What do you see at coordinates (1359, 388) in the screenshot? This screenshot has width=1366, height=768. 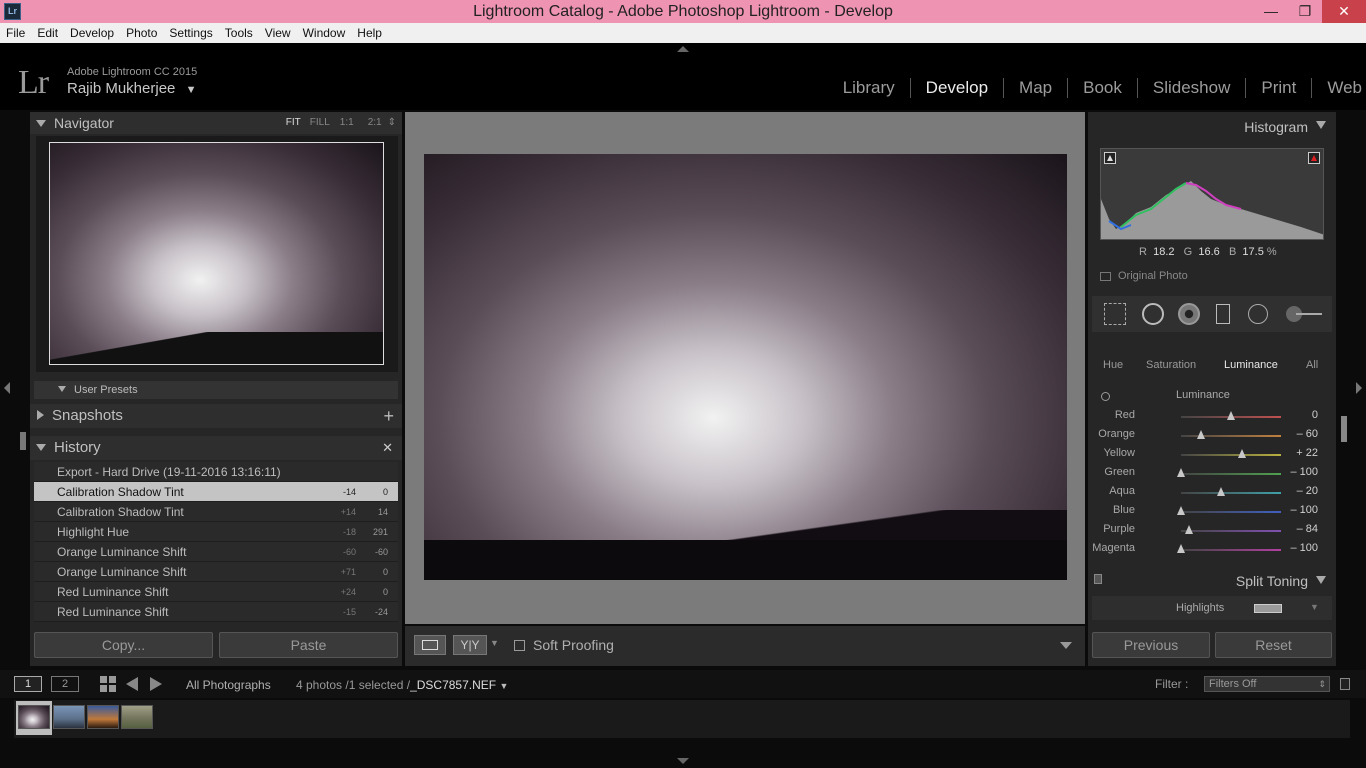 I see `collapse-right-icon` at bounding box center [1359, 388].